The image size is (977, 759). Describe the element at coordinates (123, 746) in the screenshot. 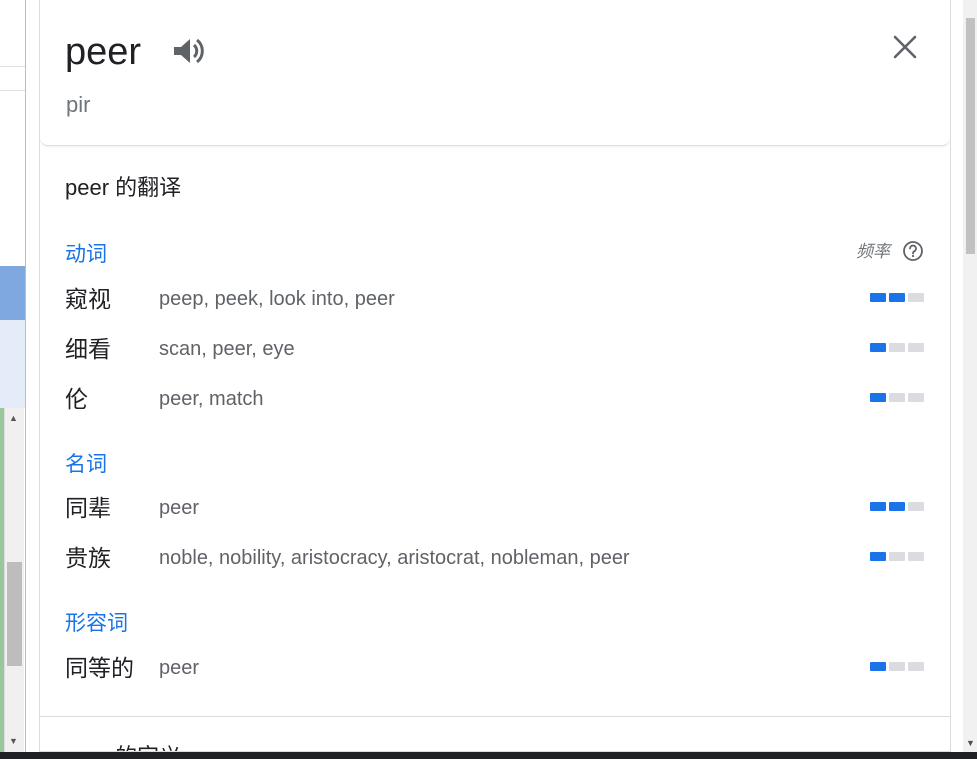

I see `definitions-heading: peer 的定义` at that location.